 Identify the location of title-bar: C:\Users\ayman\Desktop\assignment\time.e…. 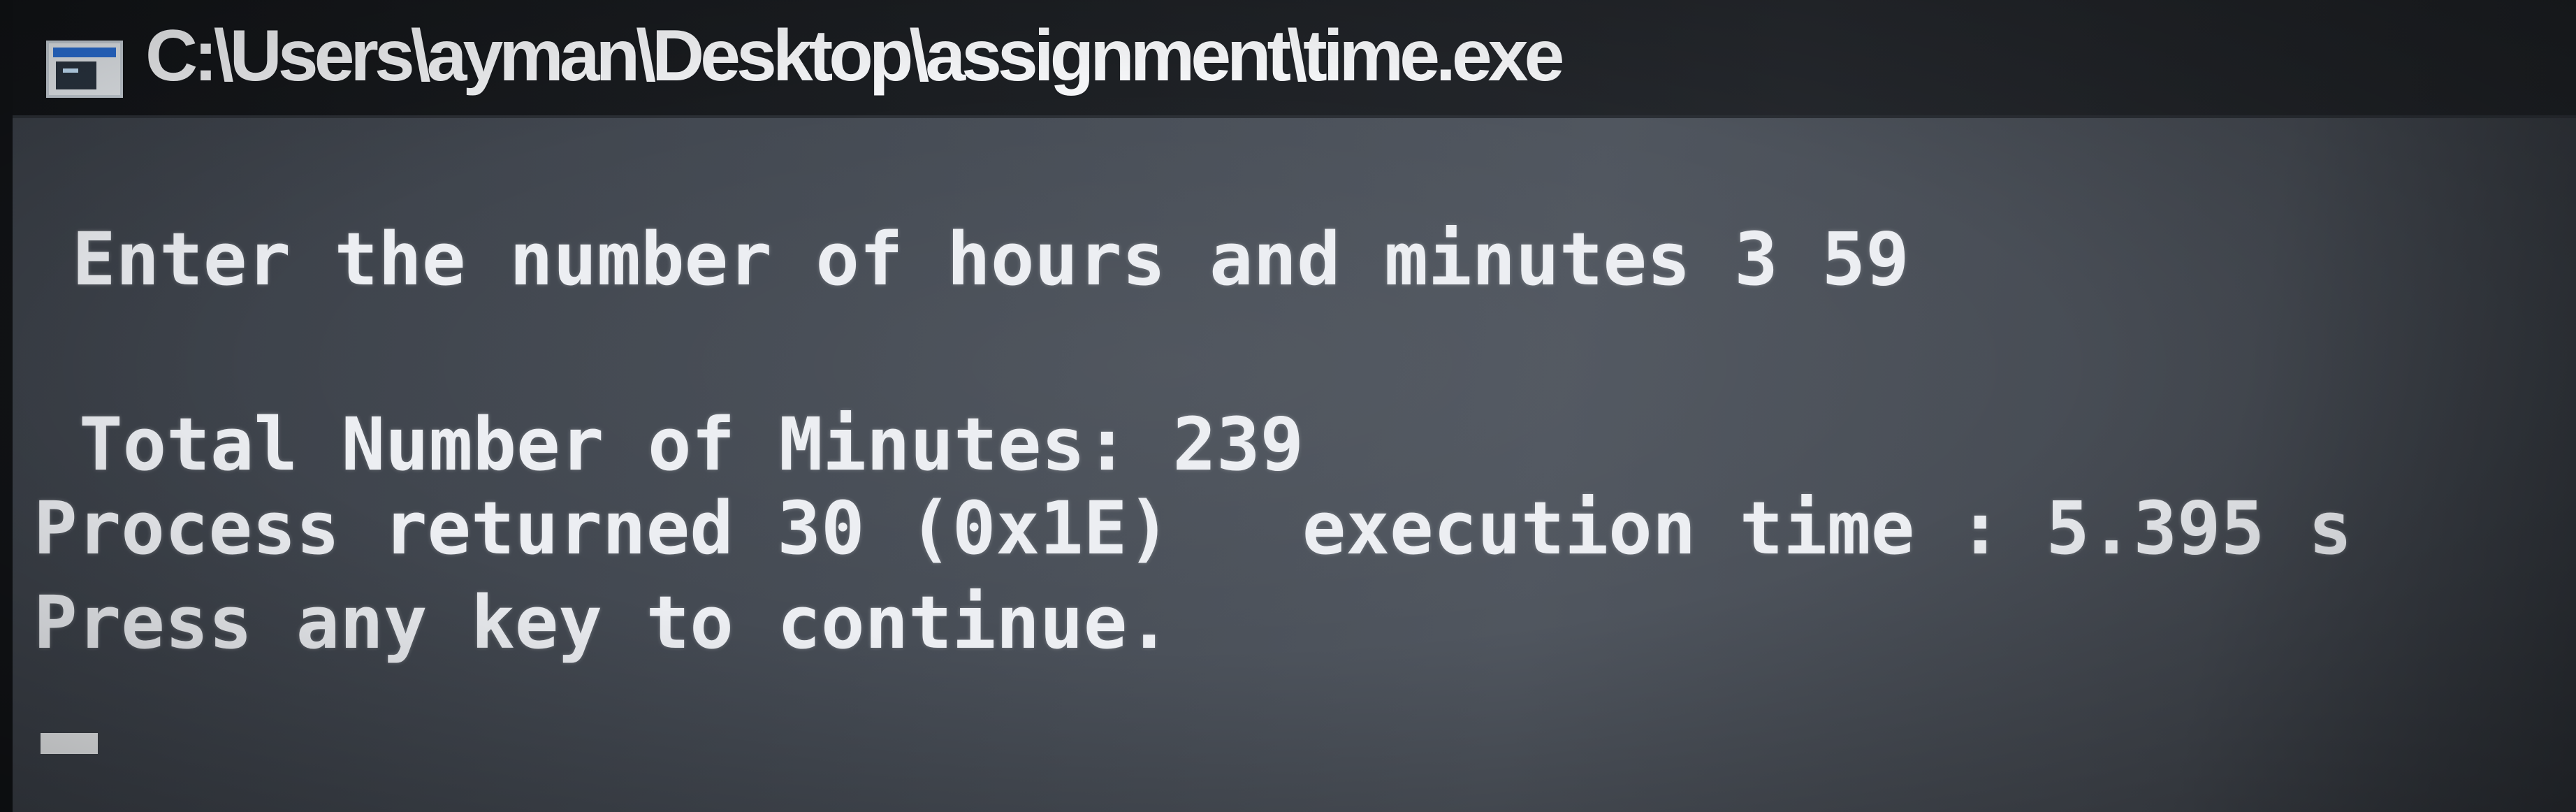
(1294, 59).